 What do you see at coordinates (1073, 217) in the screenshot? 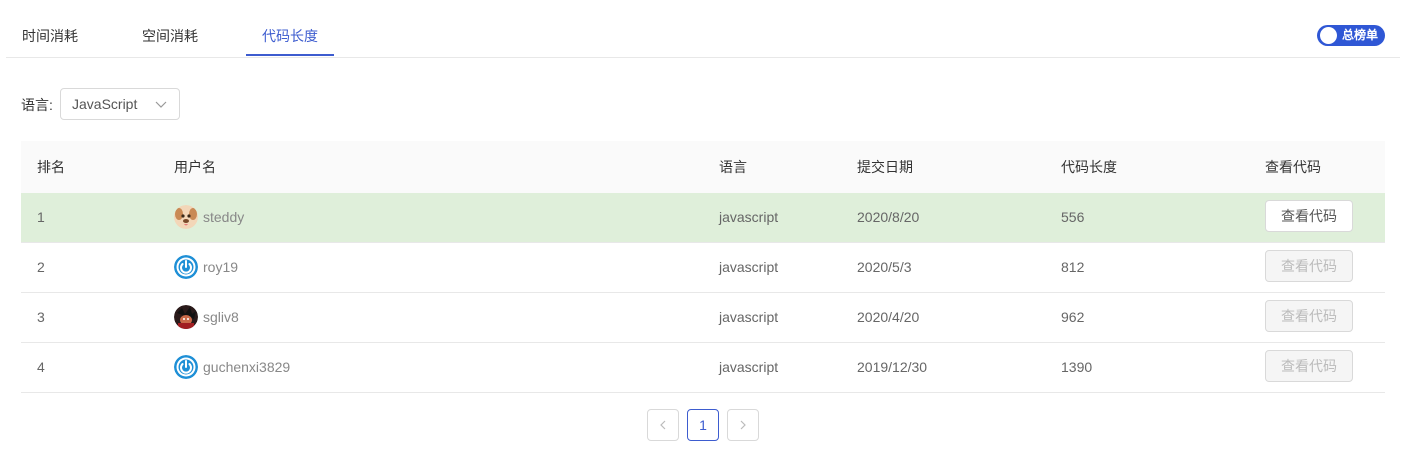
I see `length-cell: 556` at bounding box center [1073, 217].